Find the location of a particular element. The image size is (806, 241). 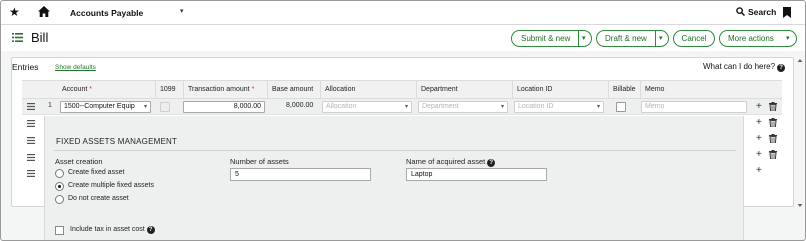

draft-new-label: Draft & new is located at coordinates (626, 38).